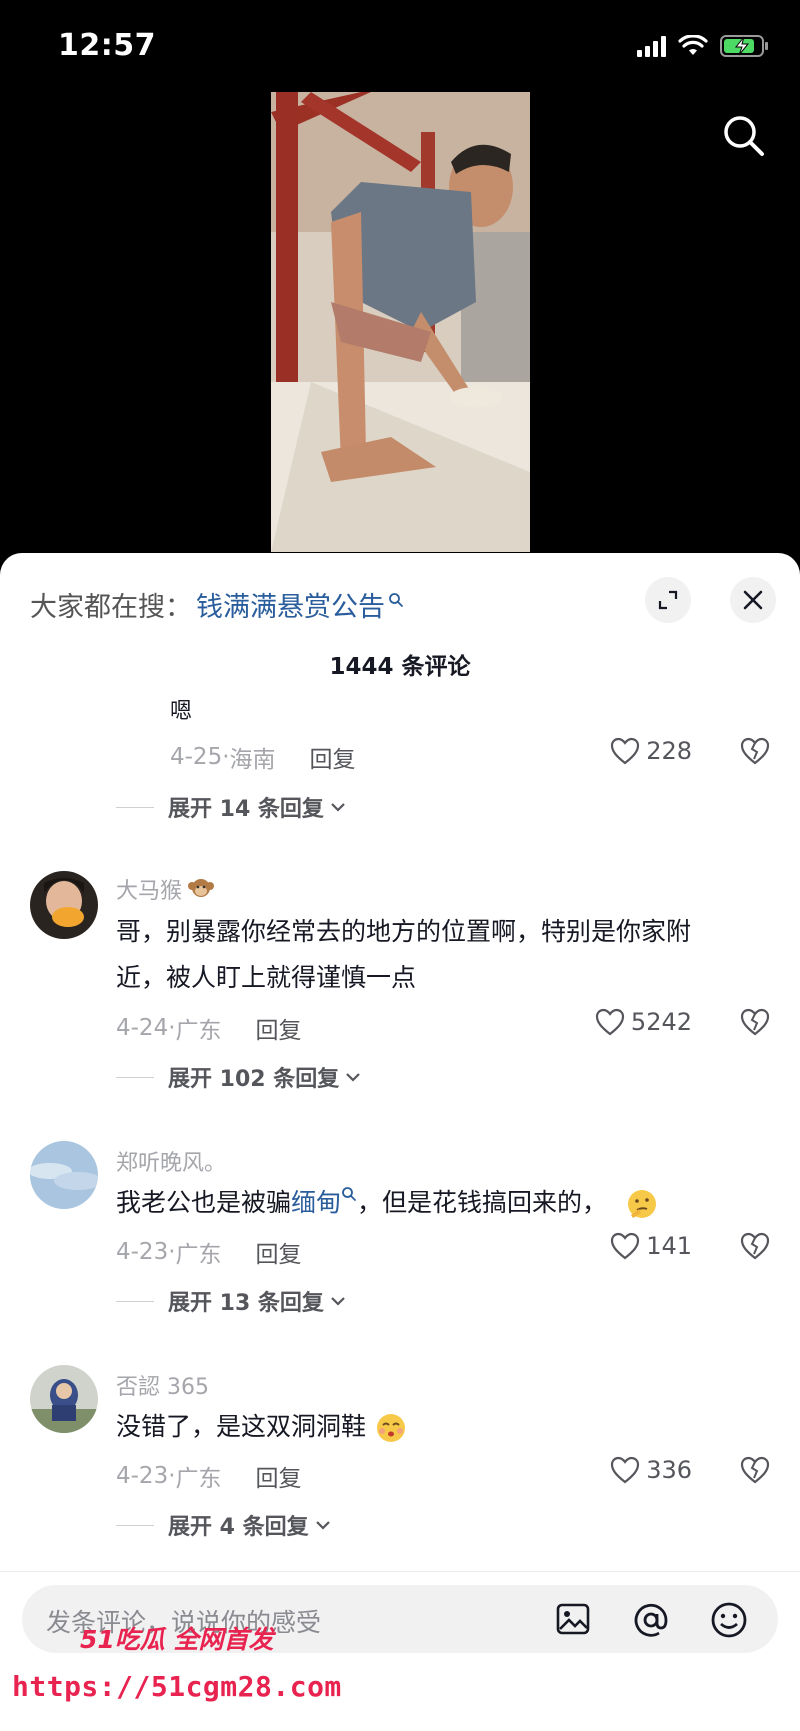  I want to click on like-button: 141, so click(651, 1246).